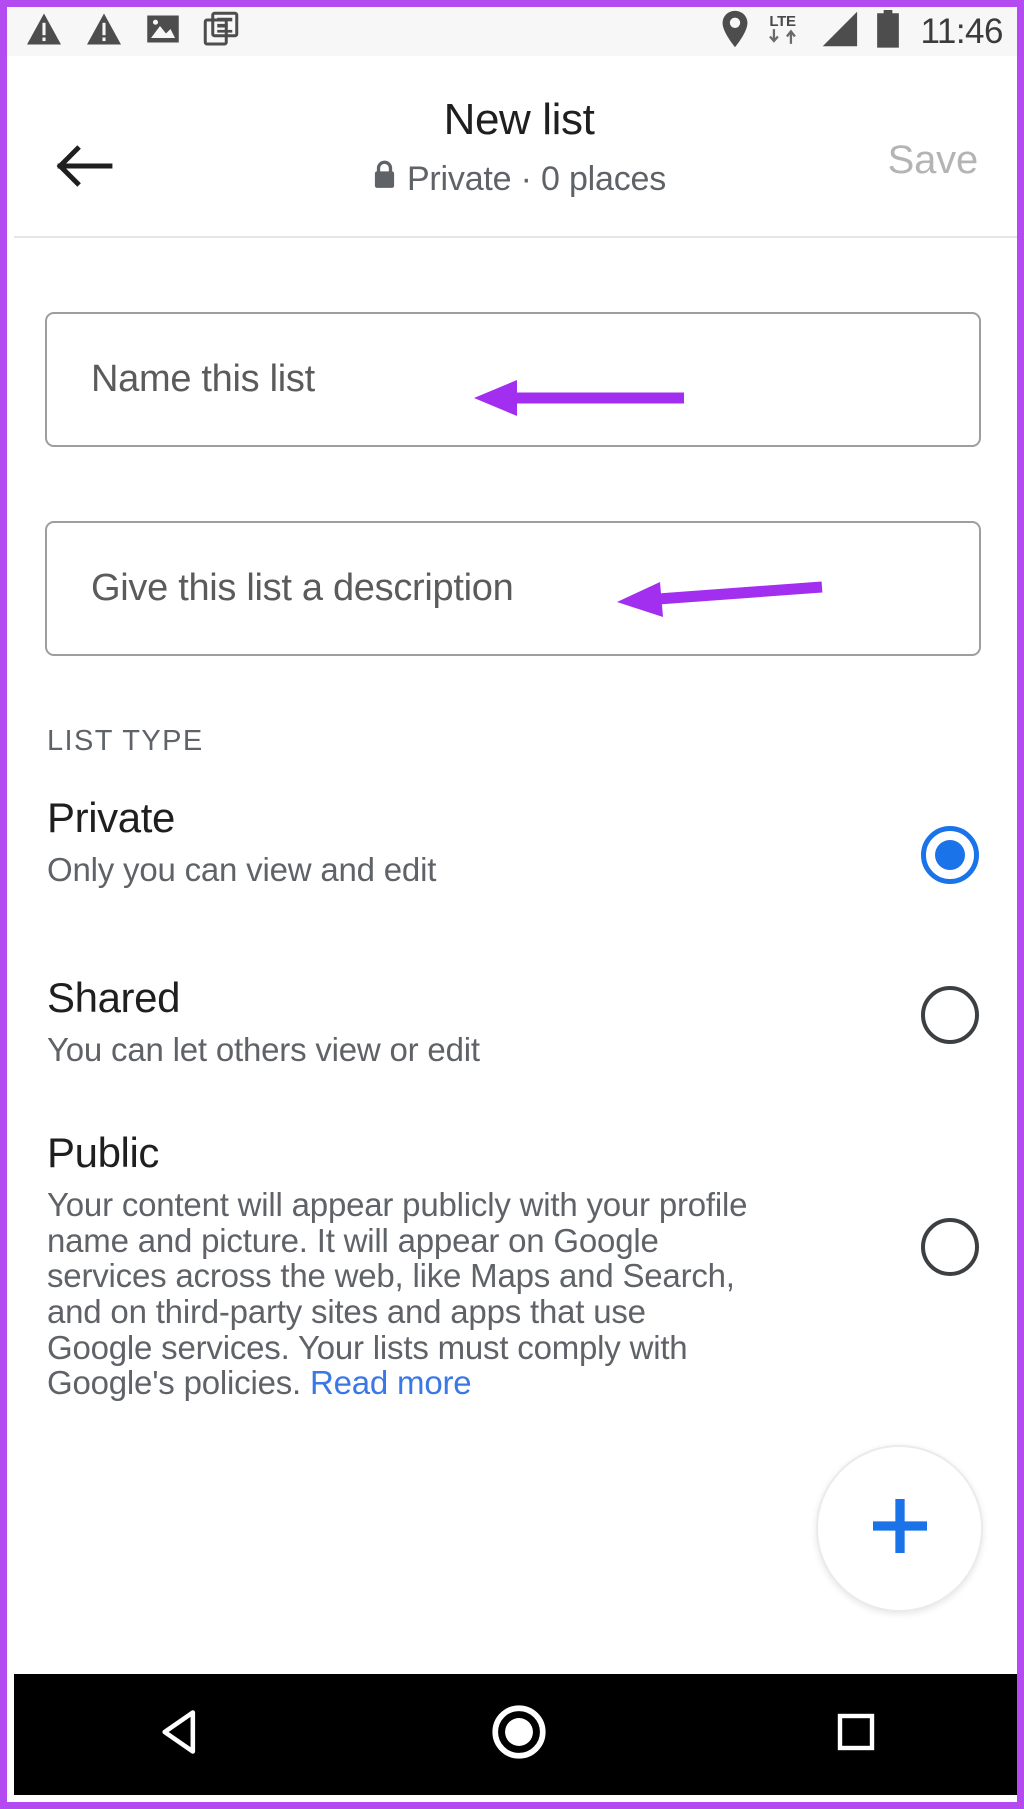  I want to click on list-type-option-shared: Shared You can let others view or edit, so click(515, 1021).